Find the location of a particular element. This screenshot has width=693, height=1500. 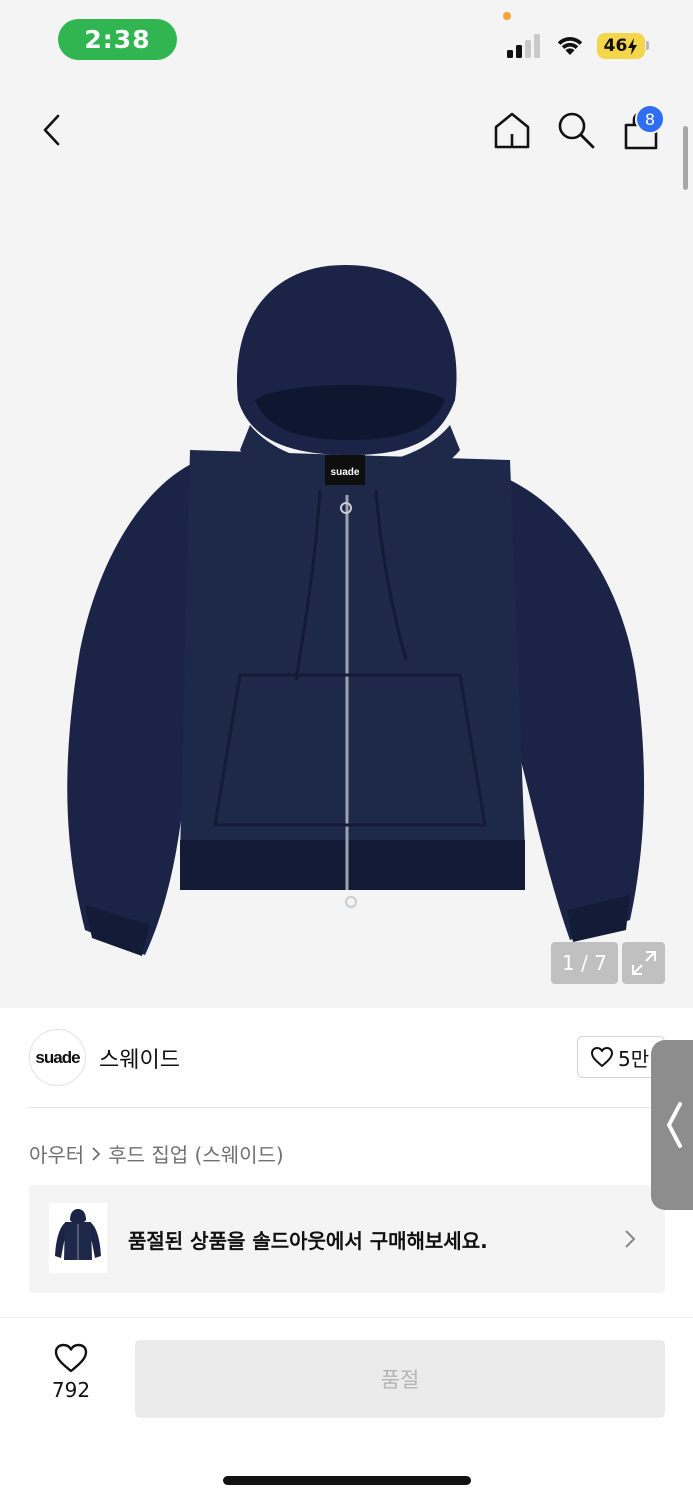

home-button is located at coordinates (512, 130).